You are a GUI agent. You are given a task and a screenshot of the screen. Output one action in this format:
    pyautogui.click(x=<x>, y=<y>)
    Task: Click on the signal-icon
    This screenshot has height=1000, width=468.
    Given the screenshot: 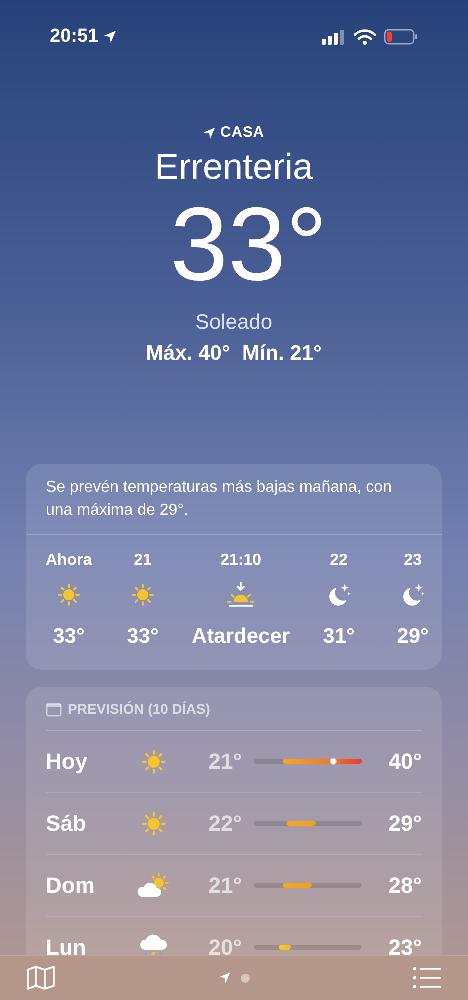 What is the action you would take?
    pyautogui.click(x=334, y=37)
    